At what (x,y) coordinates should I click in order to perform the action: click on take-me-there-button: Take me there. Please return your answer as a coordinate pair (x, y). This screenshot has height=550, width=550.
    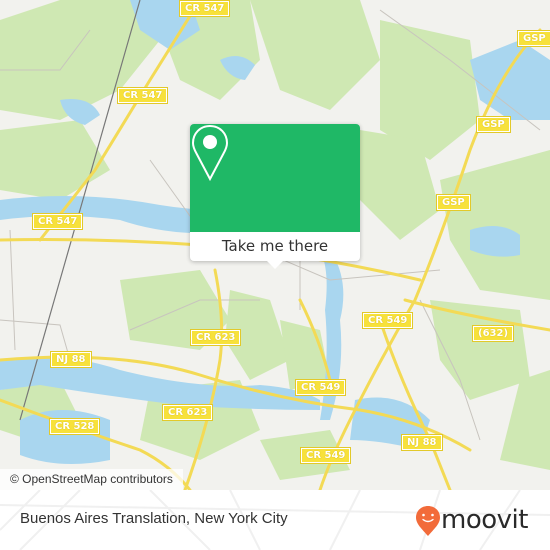
    Looking at the image, I should click on (275, 246).